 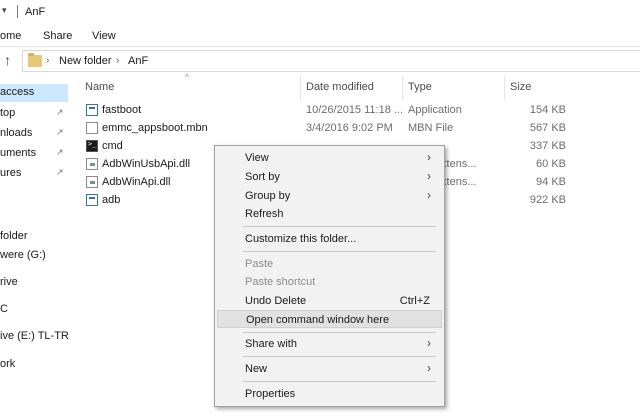 What do you see at coordinates (34, 93) in the screenshot?
I see `nav-item-quick-access: access` at bounding box center [34, 93].